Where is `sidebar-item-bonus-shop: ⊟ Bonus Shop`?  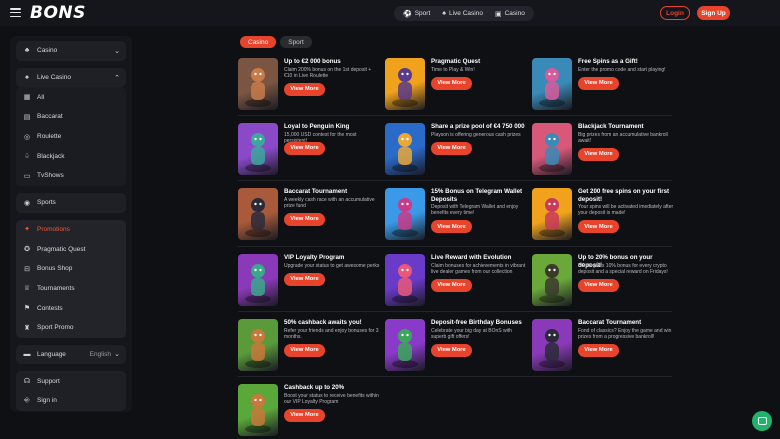
sidebar-item-bonus-shop: ⊟ Bonus Shop is located at coordinates (71, 269).